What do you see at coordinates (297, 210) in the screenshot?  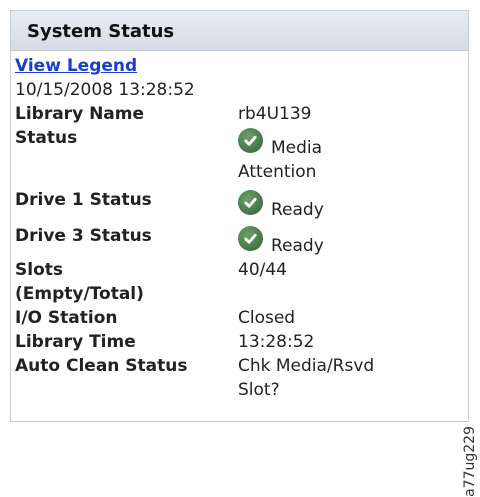 I see `drive1-value: Ready` at bounding box center [297, 210].